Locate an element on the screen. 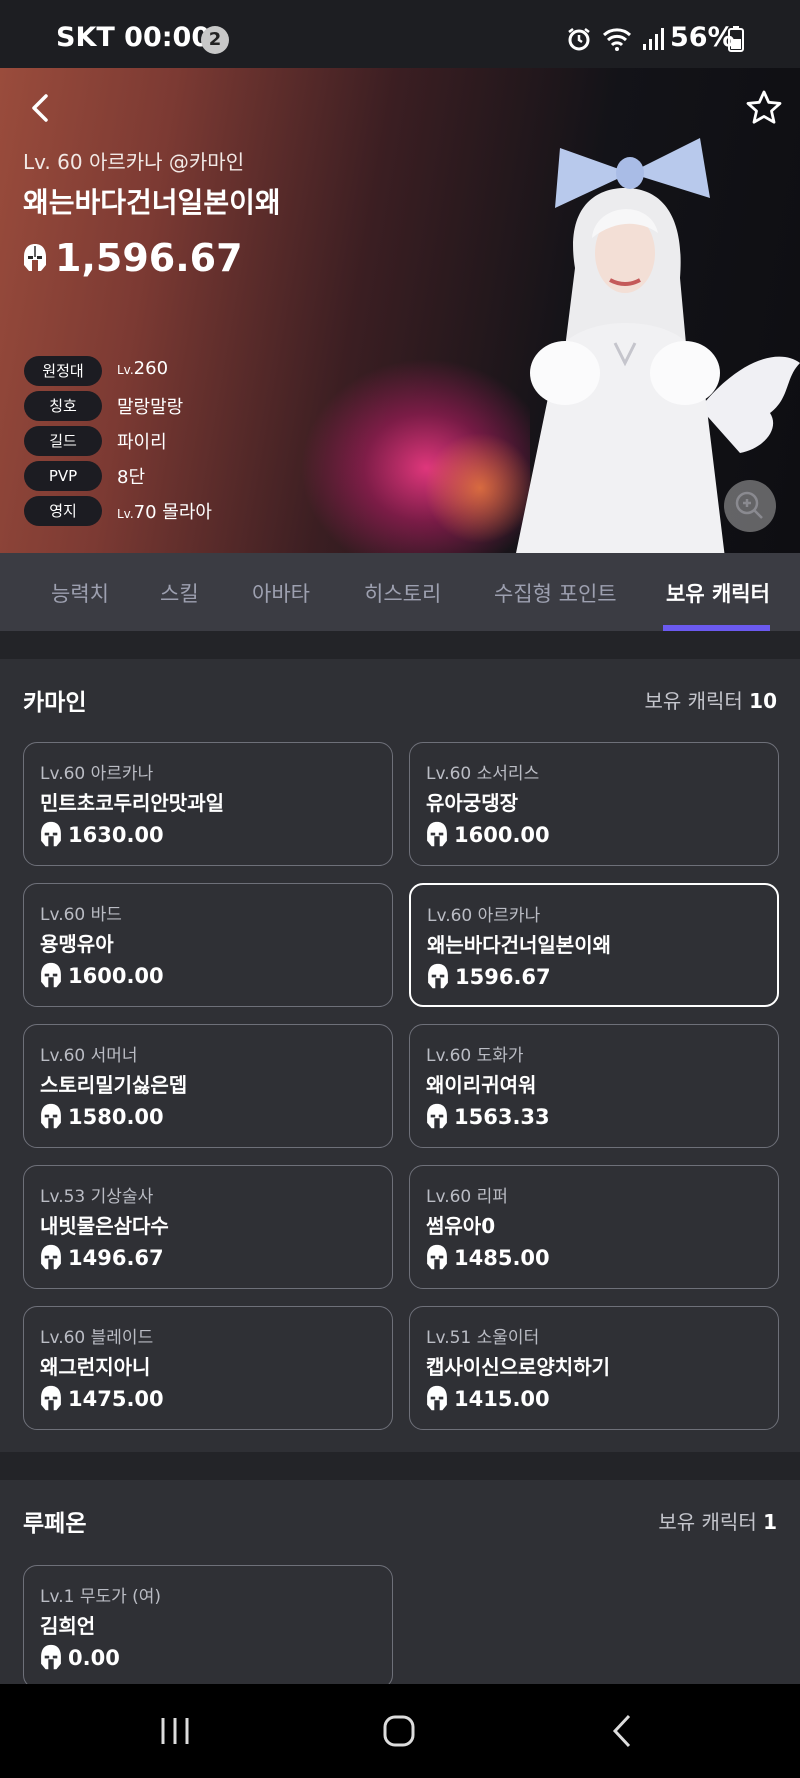  character-item-level: 1485.00 is located at coordinates (502, 1257).